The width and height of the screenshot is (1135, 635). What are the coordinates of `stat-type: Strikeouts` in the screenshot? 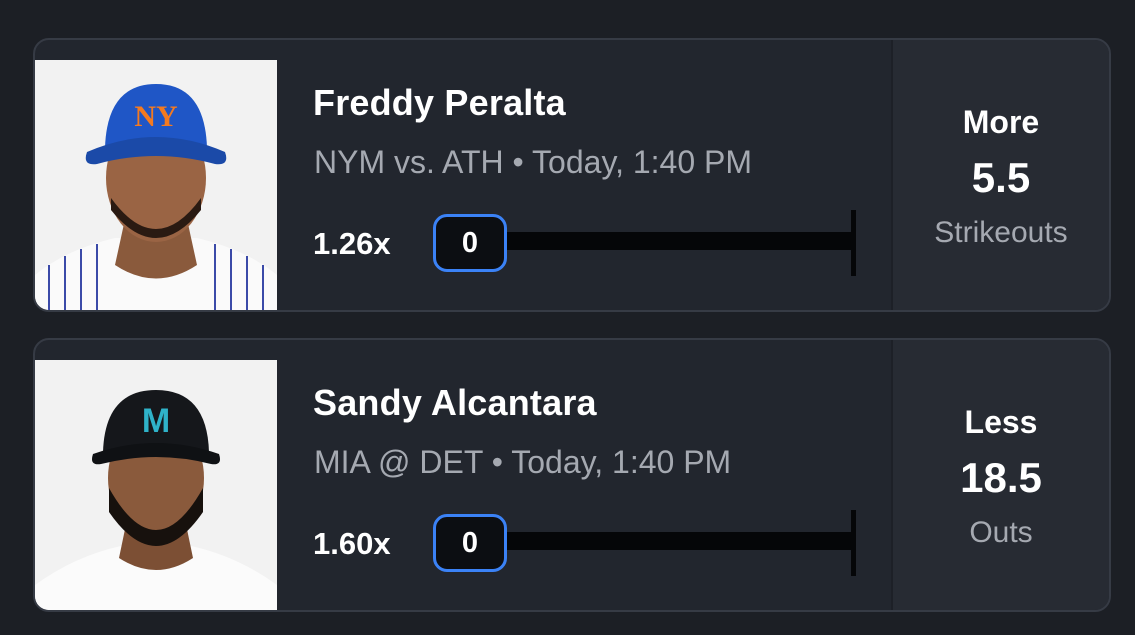 It's located at (1001, 232).